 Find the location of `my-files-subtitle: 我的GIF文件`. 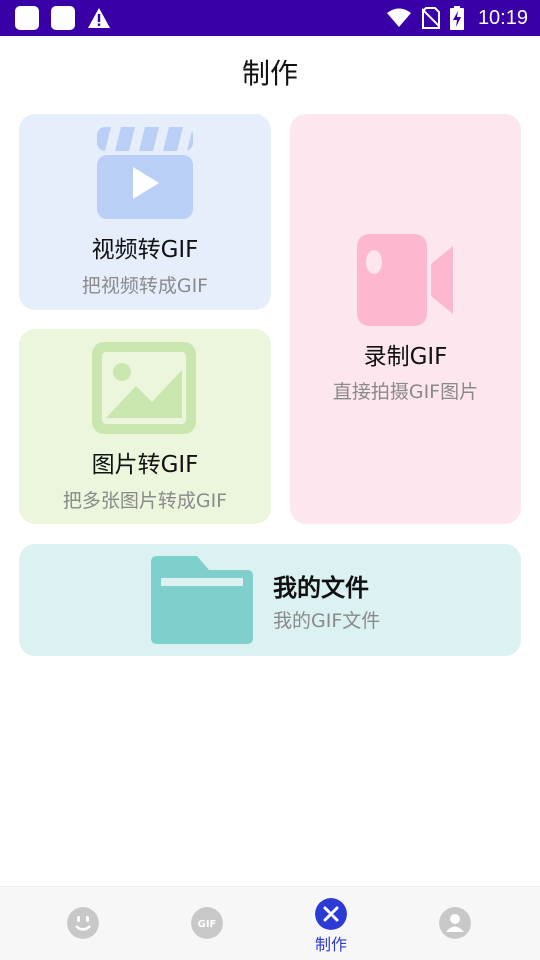

my-files-subtitle: 我的GIF文件 is located at coordinates (327, 621).